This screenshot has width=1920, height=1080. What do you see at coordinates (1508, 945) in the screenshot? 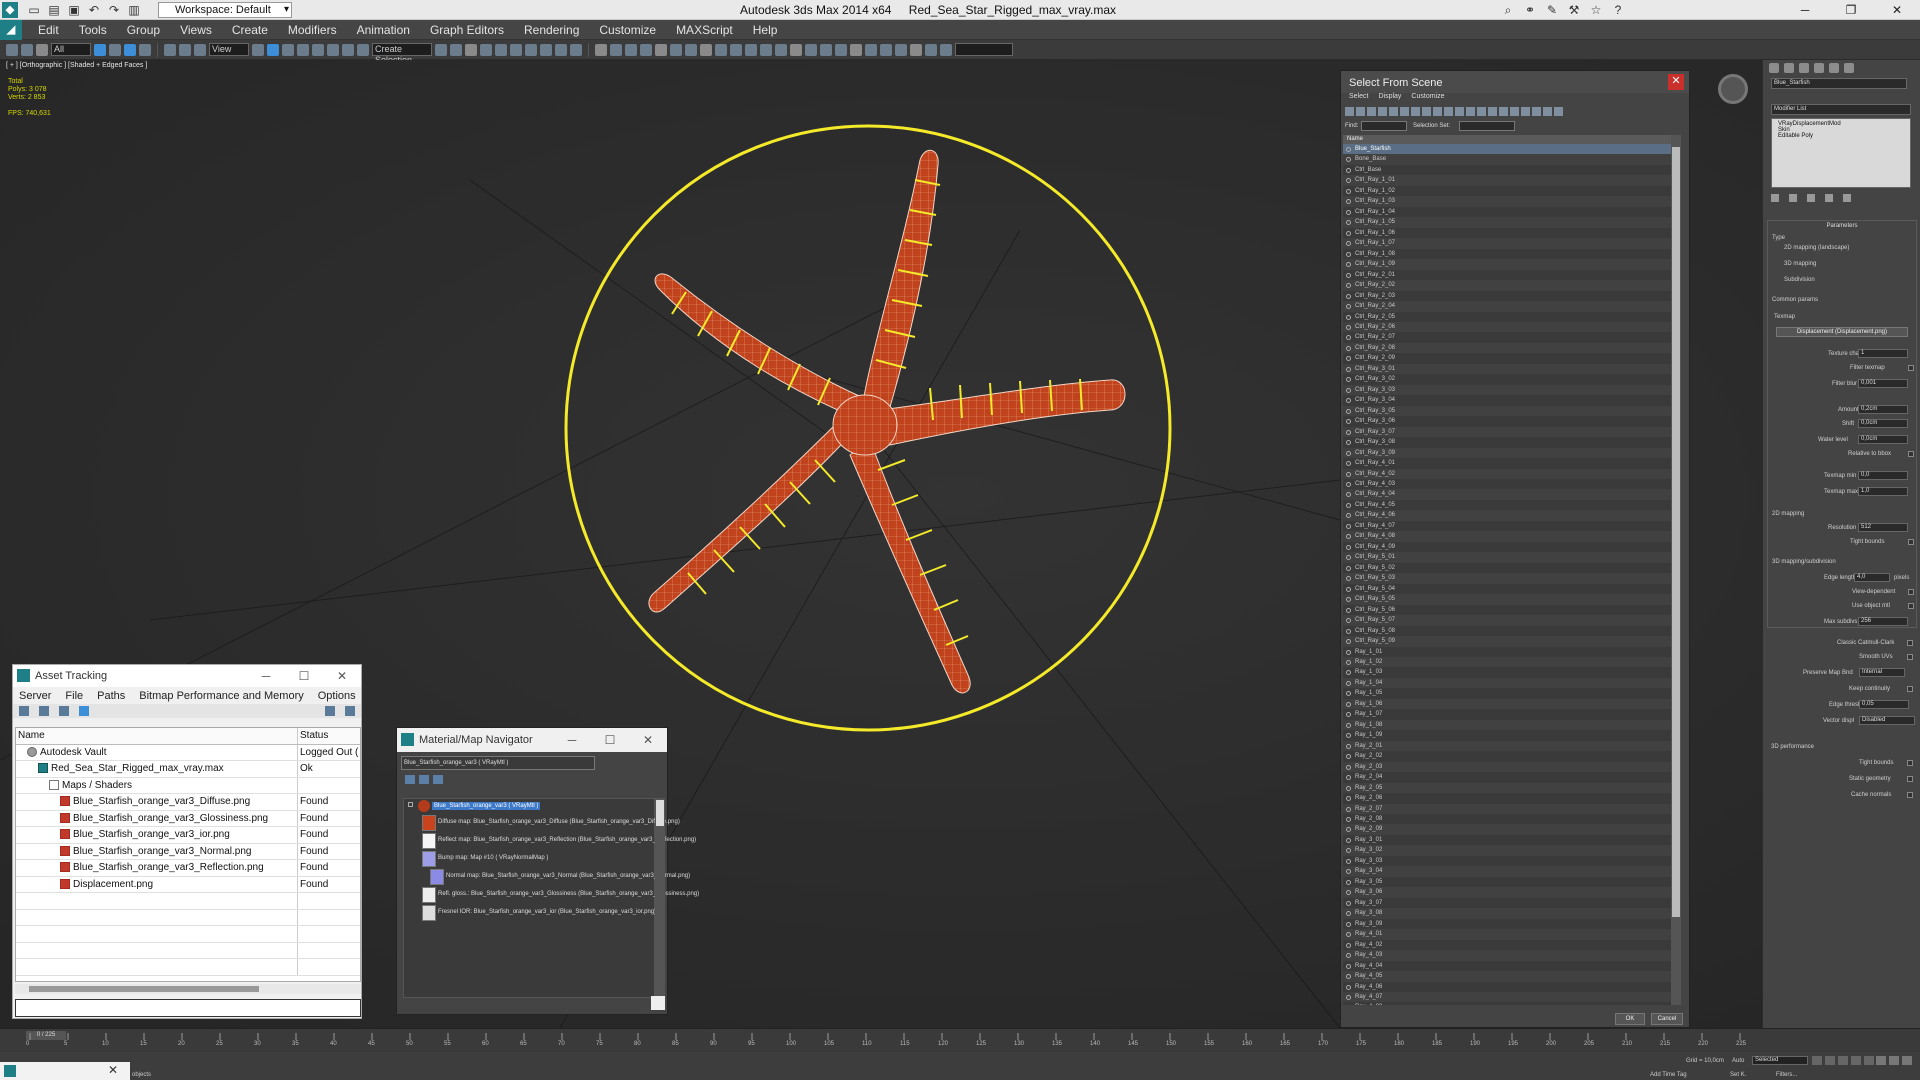
I see `scene-object-row: Ray_4_02` at bounding box center [1508, 945].